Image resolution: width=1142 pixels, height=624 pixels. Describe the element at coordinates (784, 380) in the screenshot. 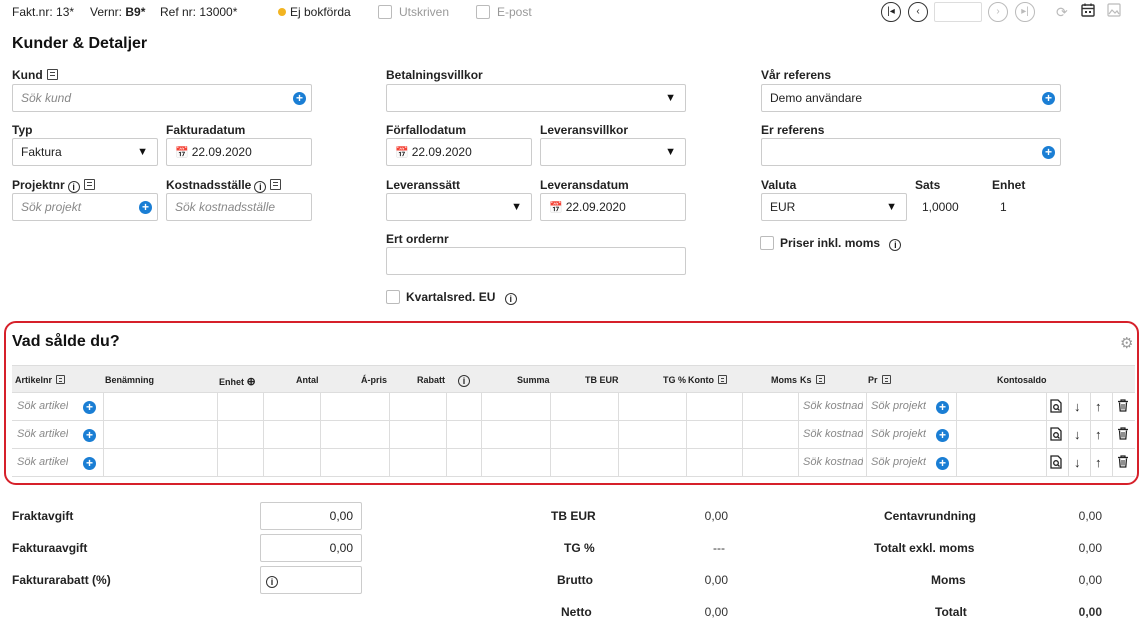

I see `column-header-moms: Moms` at that location.